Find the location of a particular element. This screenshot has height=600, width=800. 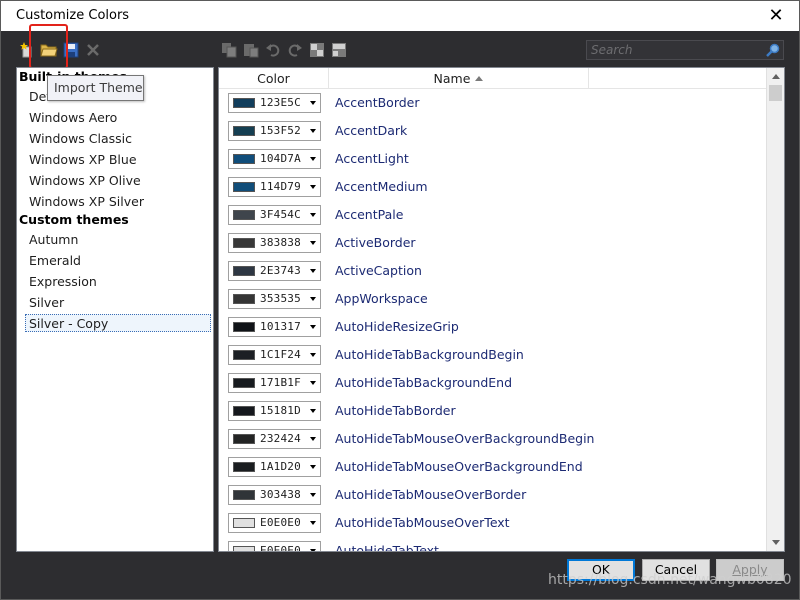

search-input is located at coordinates (676, 50).